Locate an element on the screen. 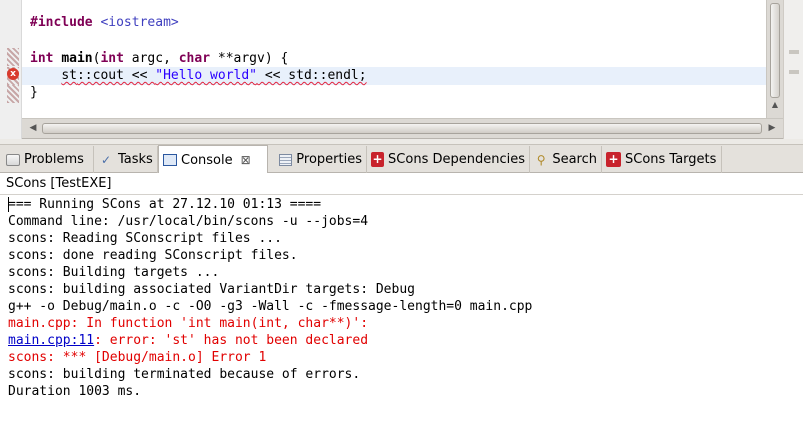 This screenshot has width=803, height=422. console-error-line: scons: *** [Debug/main.o] Error 1 is located at coordinates (137, 357).